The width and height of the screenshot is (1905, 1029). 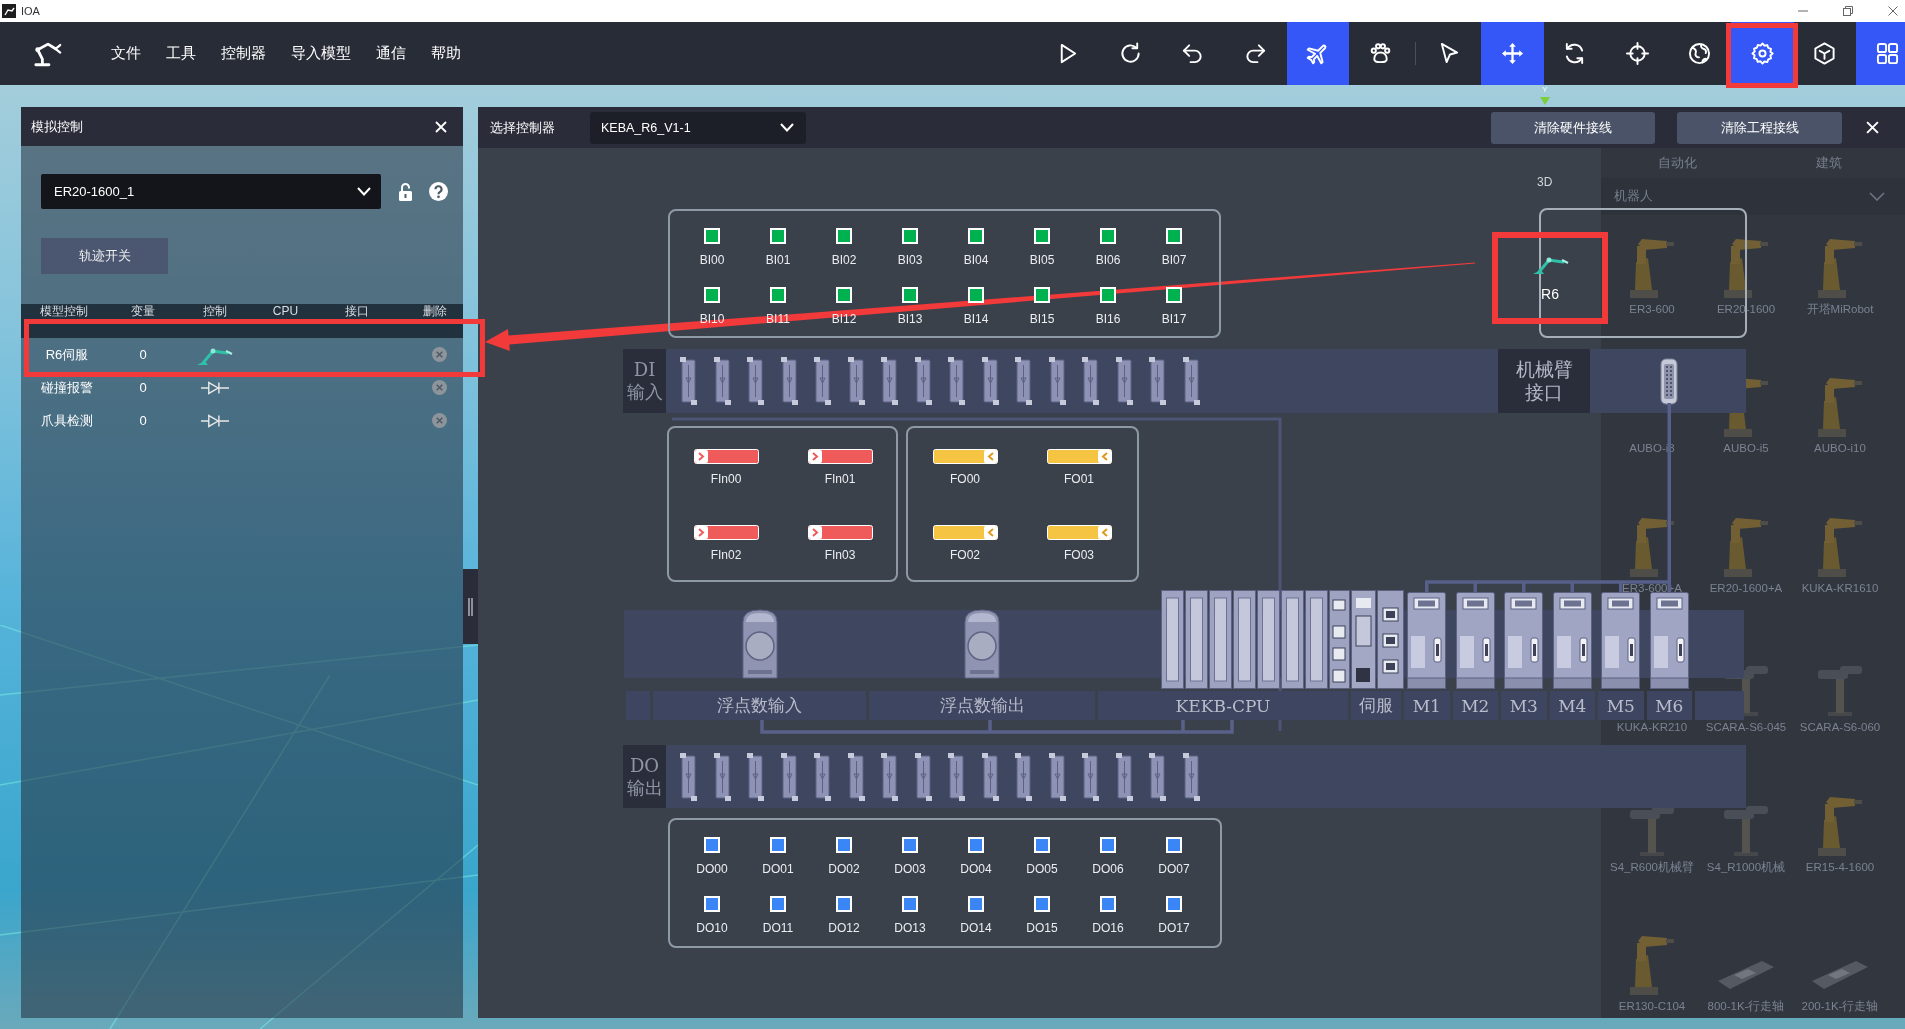 I want to click on channel-label: DO01, so click(x=778, y=869).